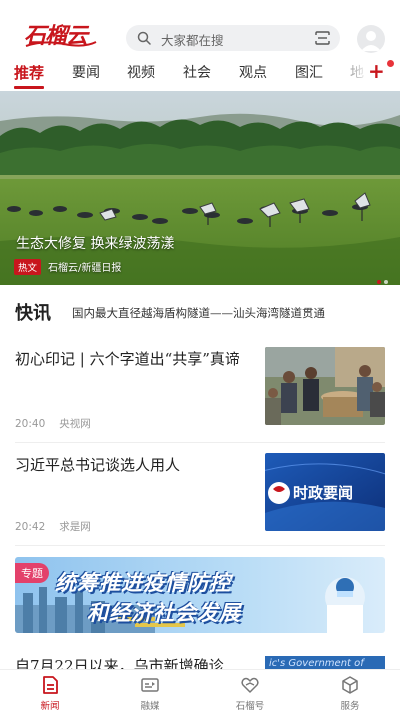  I want to click on news-thumbnail, so click(325, 386).